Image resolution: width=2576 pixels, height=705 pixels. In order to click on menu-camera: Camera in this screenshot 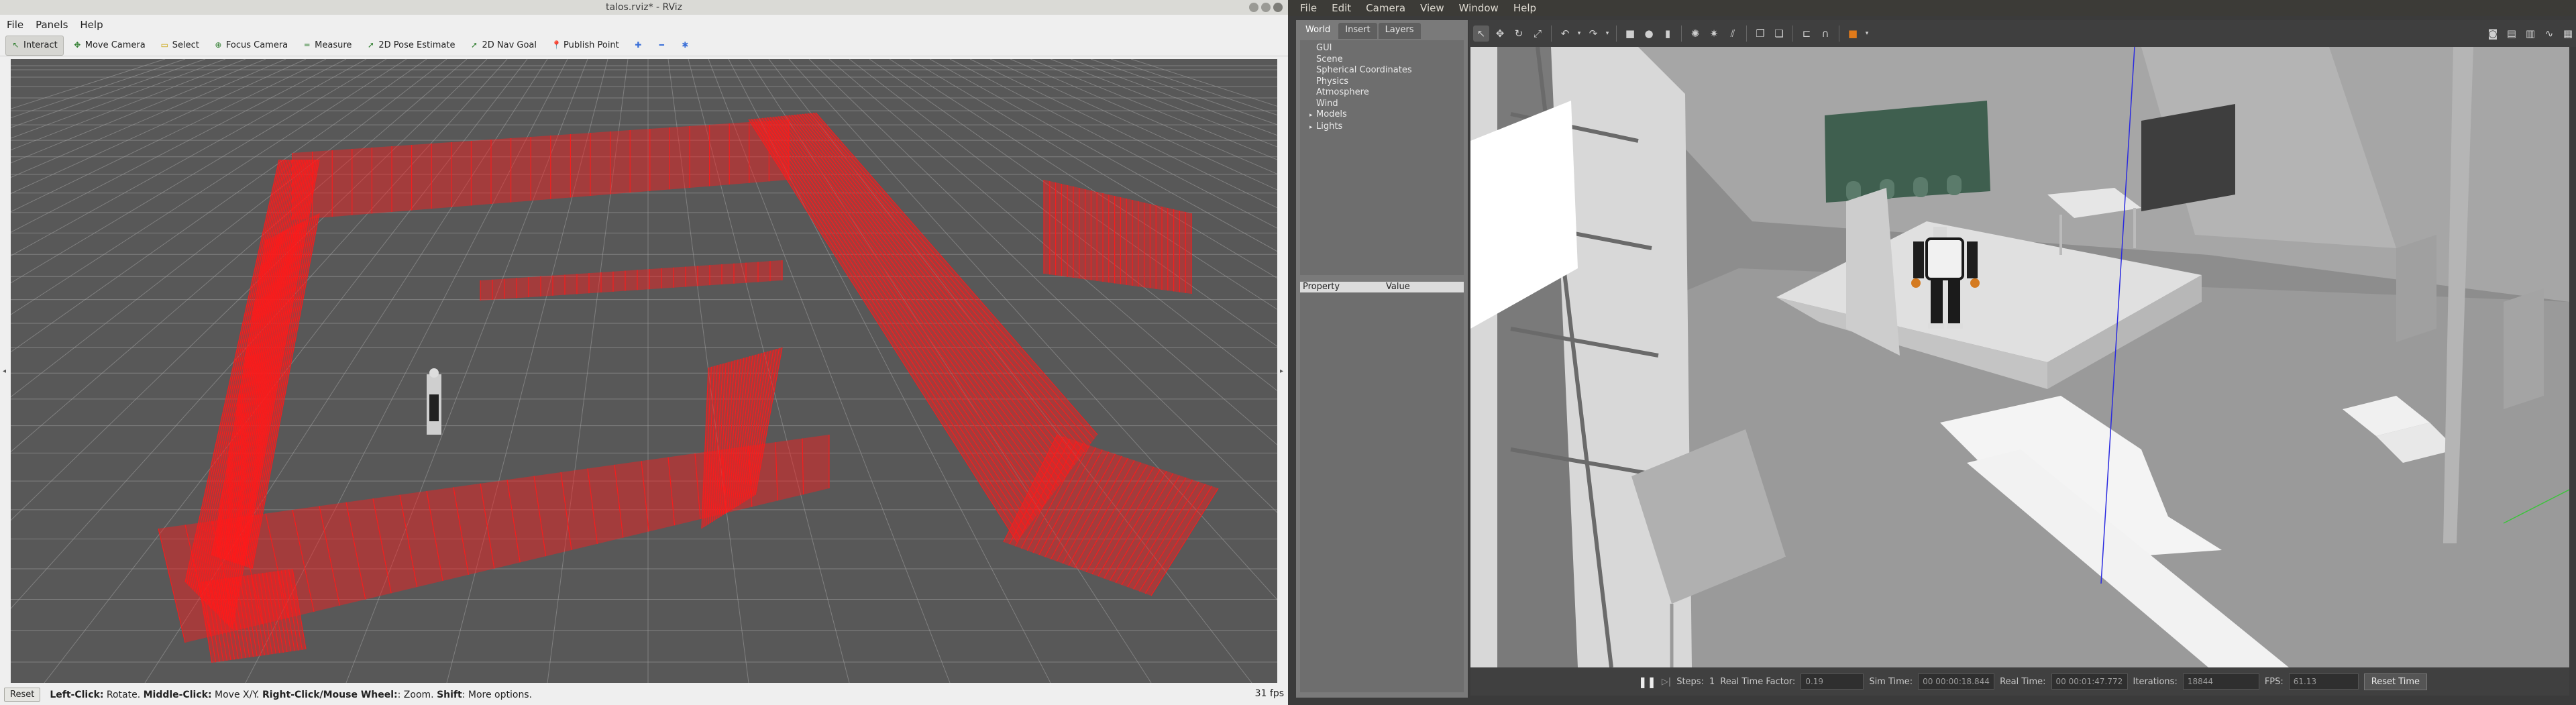, I will do `click(1385, 8)`.